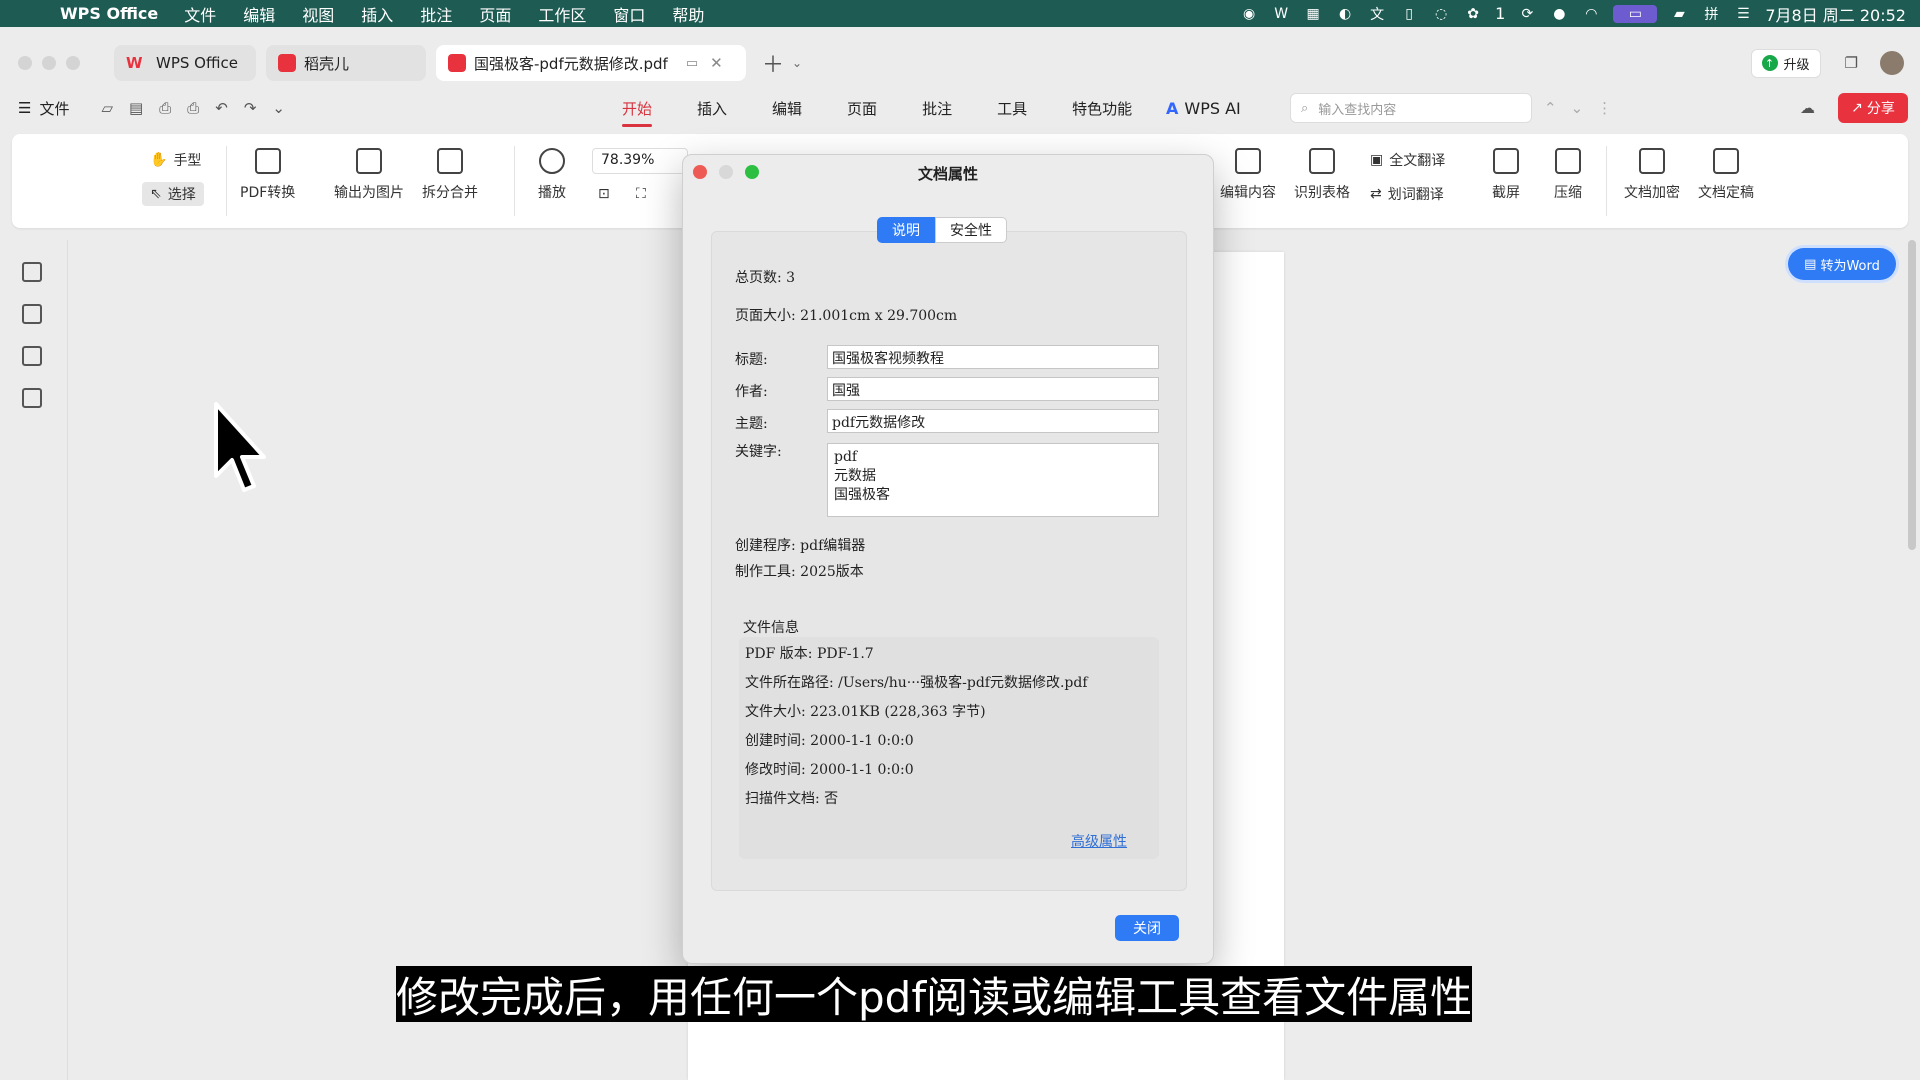 The image size is (1920, 1080). Describe the element at coordinates (107, 108) in the screenshot. I see `open-folder-icon: ▱` at that location.